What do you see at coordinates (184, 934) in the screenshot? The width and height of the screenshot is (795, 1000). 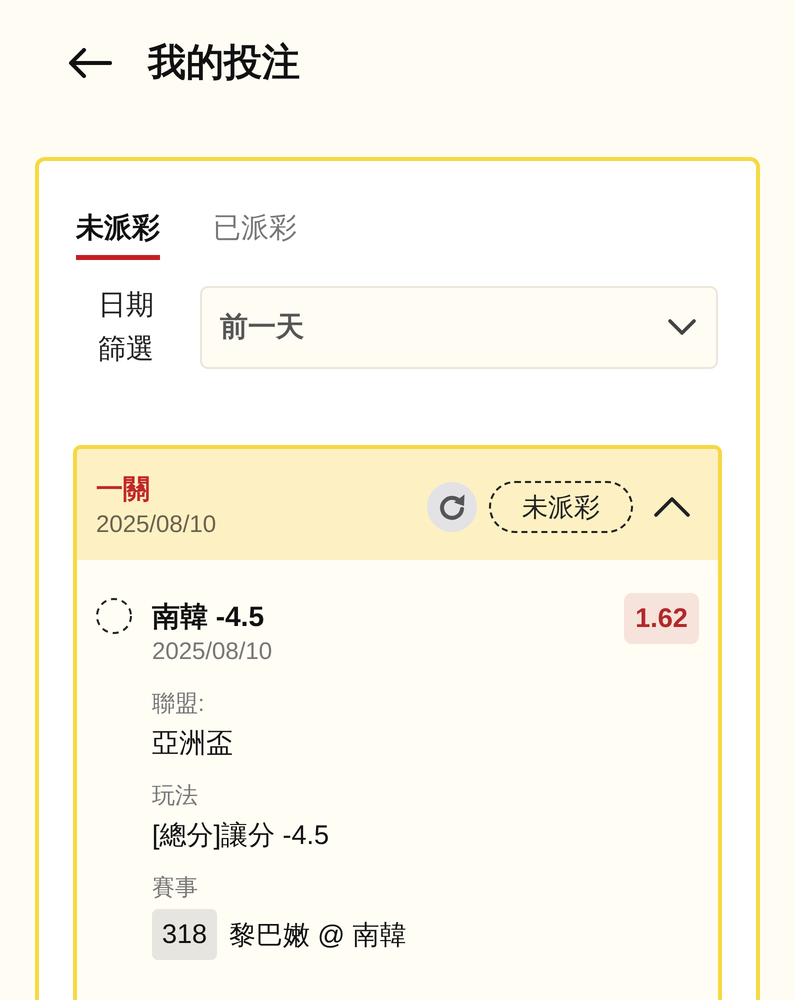 I see `match-number: 318` at bounding box center [184, 934].